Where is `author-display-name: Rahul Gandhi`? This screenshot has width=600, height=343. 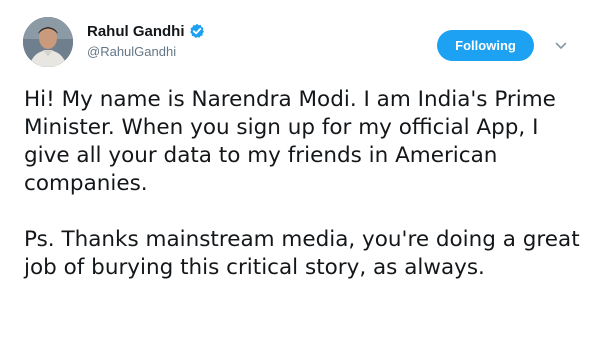 author-display-name: Rahul Gandhi is located at coordinates (136, 31).